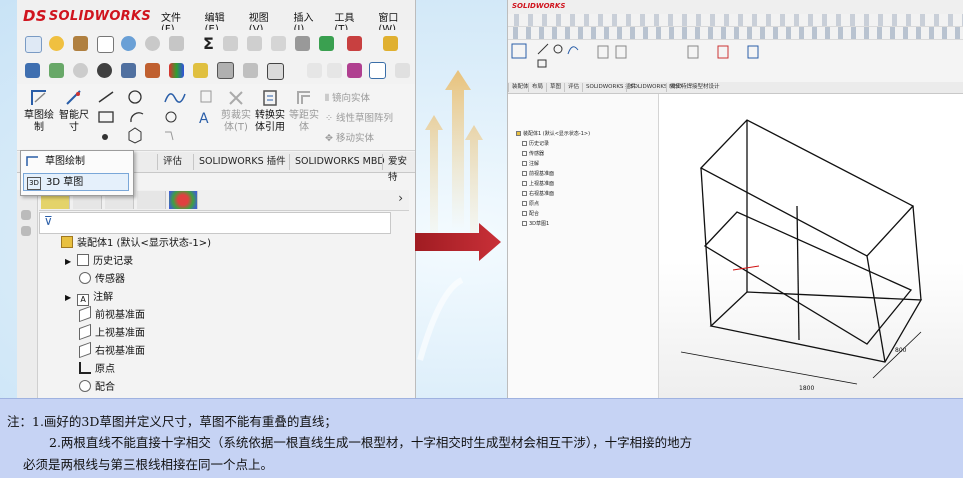 The image size is (963, 478). Describe the element at coordinates (334, 70) in the screenshot. I see `filter2-icon` at that location.